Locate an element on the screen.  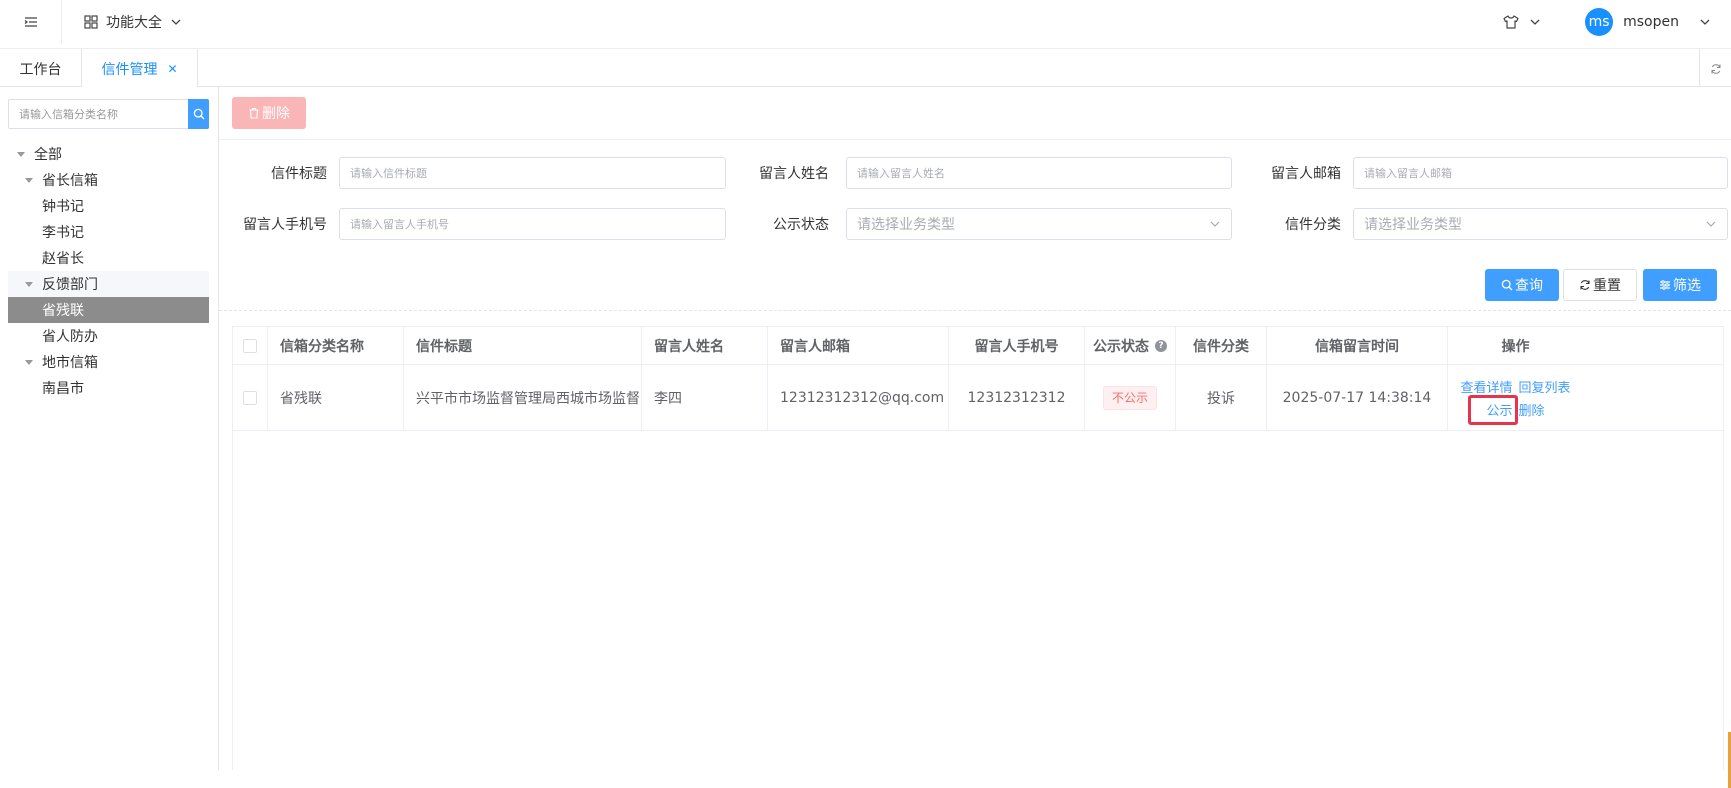
collapse-menu-icon is located at coordinates (30, 22).